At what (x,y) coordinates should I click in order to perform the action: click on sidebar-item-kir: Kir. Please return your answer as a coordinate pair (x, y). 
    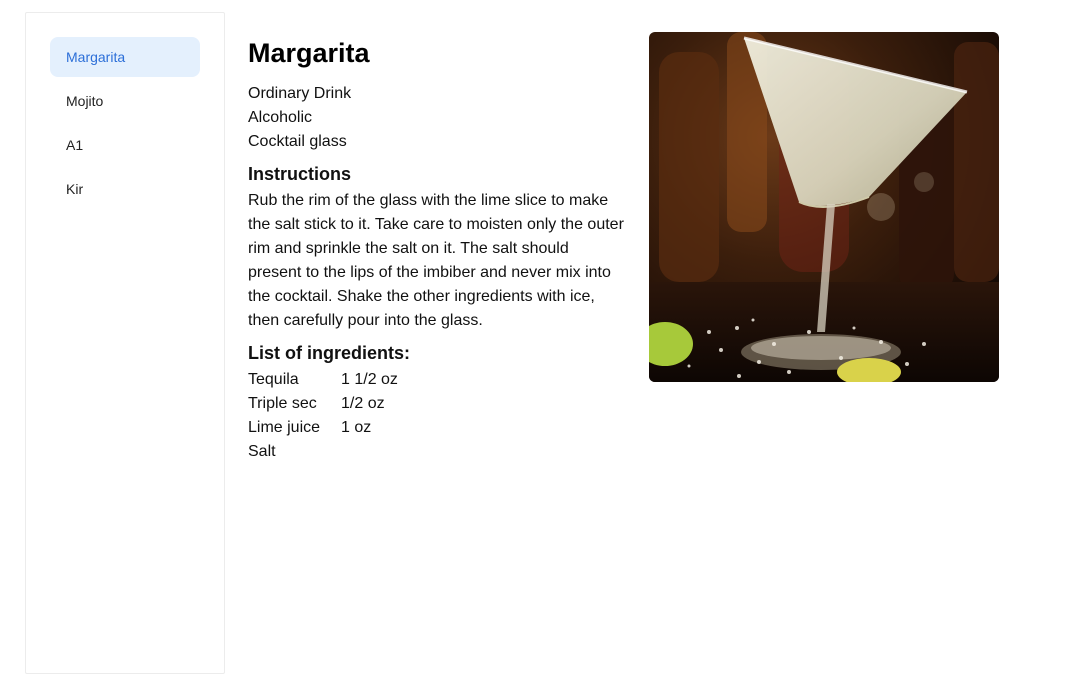
    Looking at the image, I should click on (125, 189).